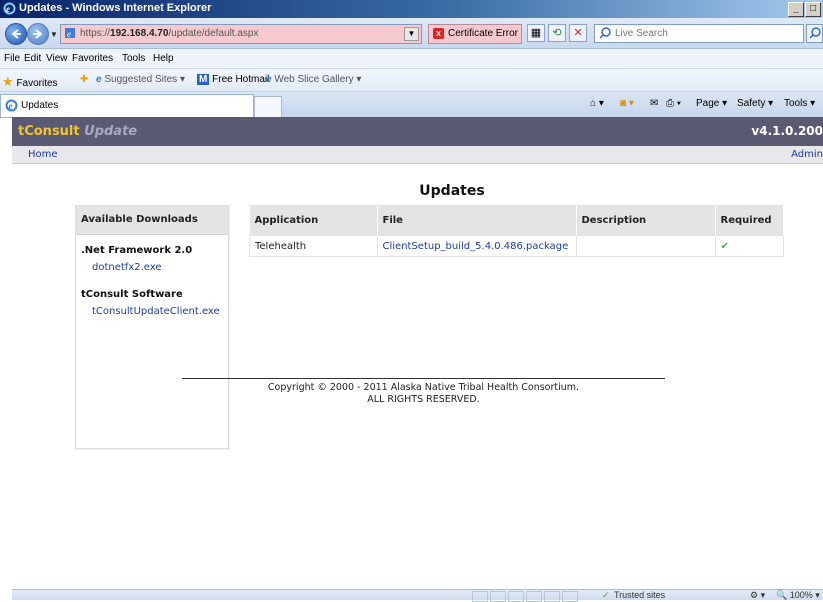 The width and height of the screenshot is (823, 602). Describe the element at coordinates (137, 250) in the screenshot. I see `download-group-title: .Net Framework 2.0` at that location.